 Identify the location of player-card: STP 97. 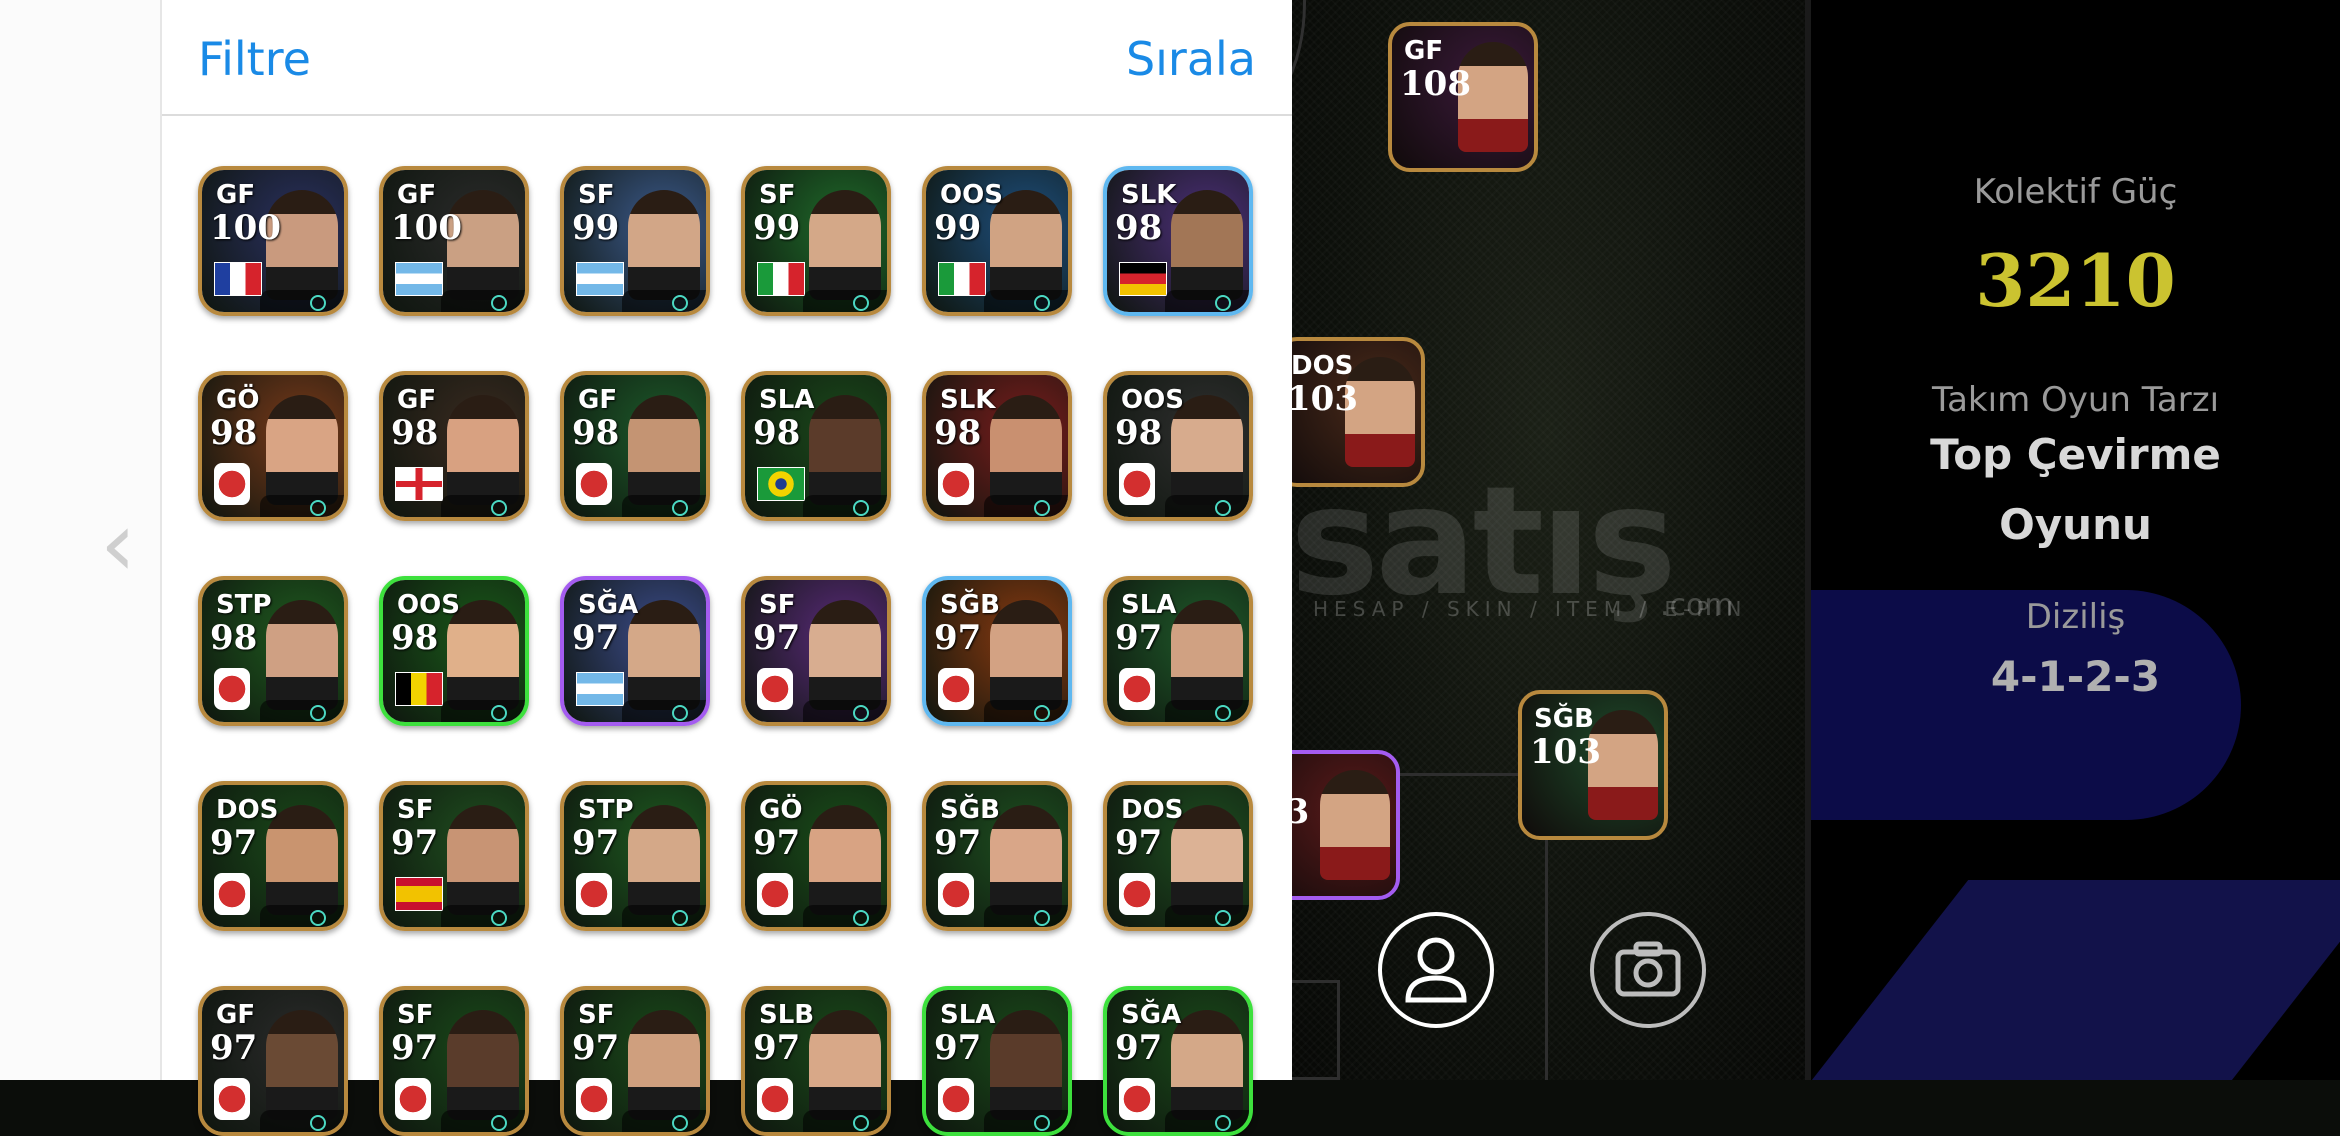
(635, 856).